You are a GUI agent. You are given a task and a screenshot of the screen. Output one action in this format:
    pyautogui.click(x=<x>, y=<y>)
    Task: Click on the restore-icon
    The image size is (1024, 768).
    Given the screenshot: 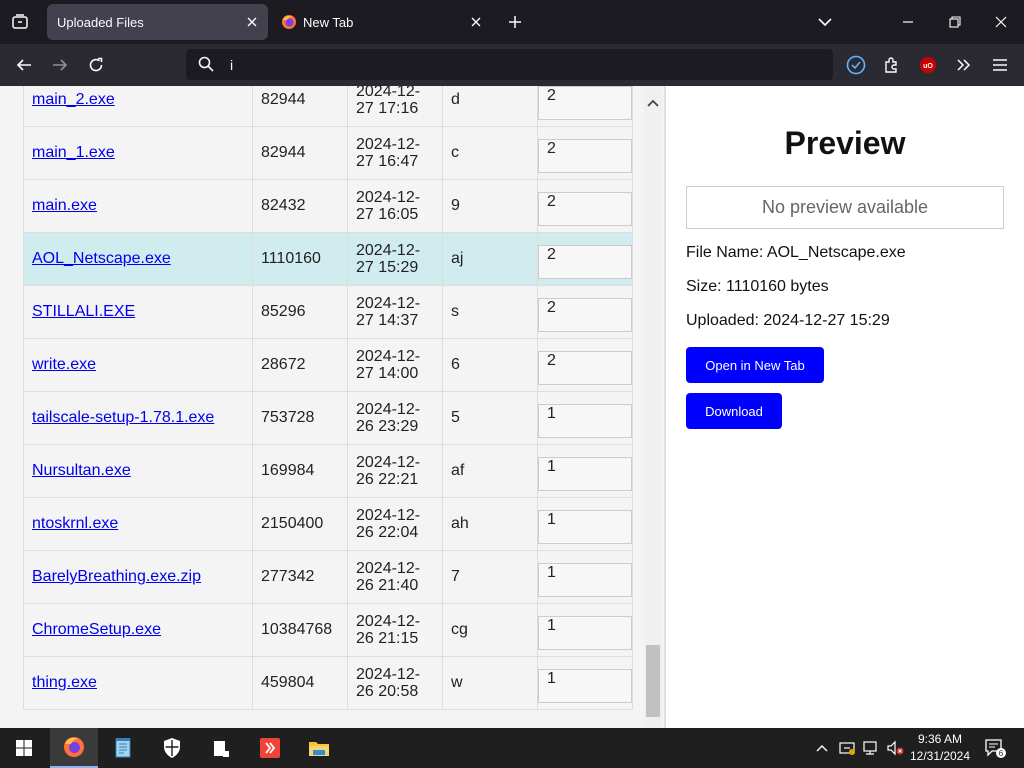 What is the action you would take?
    pyautogui.click(x=955, y=22)
    